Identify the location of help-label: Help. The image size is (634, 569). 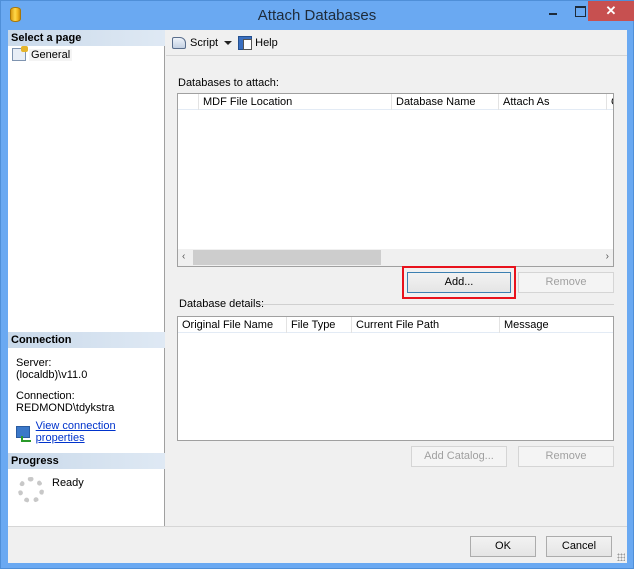
(266, 42).